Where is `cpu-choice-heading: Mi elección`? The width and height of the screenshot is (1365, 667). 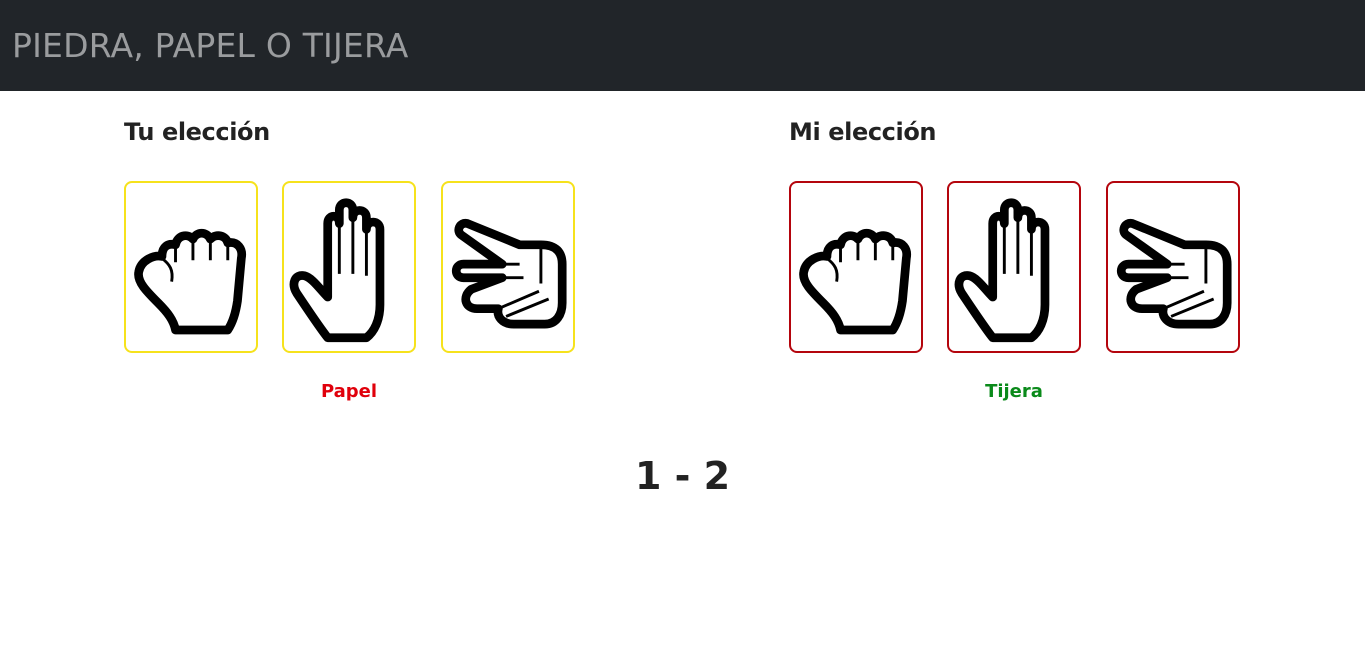
cpu-choice-heading: Mi elección is located at coordinates (863, 132).